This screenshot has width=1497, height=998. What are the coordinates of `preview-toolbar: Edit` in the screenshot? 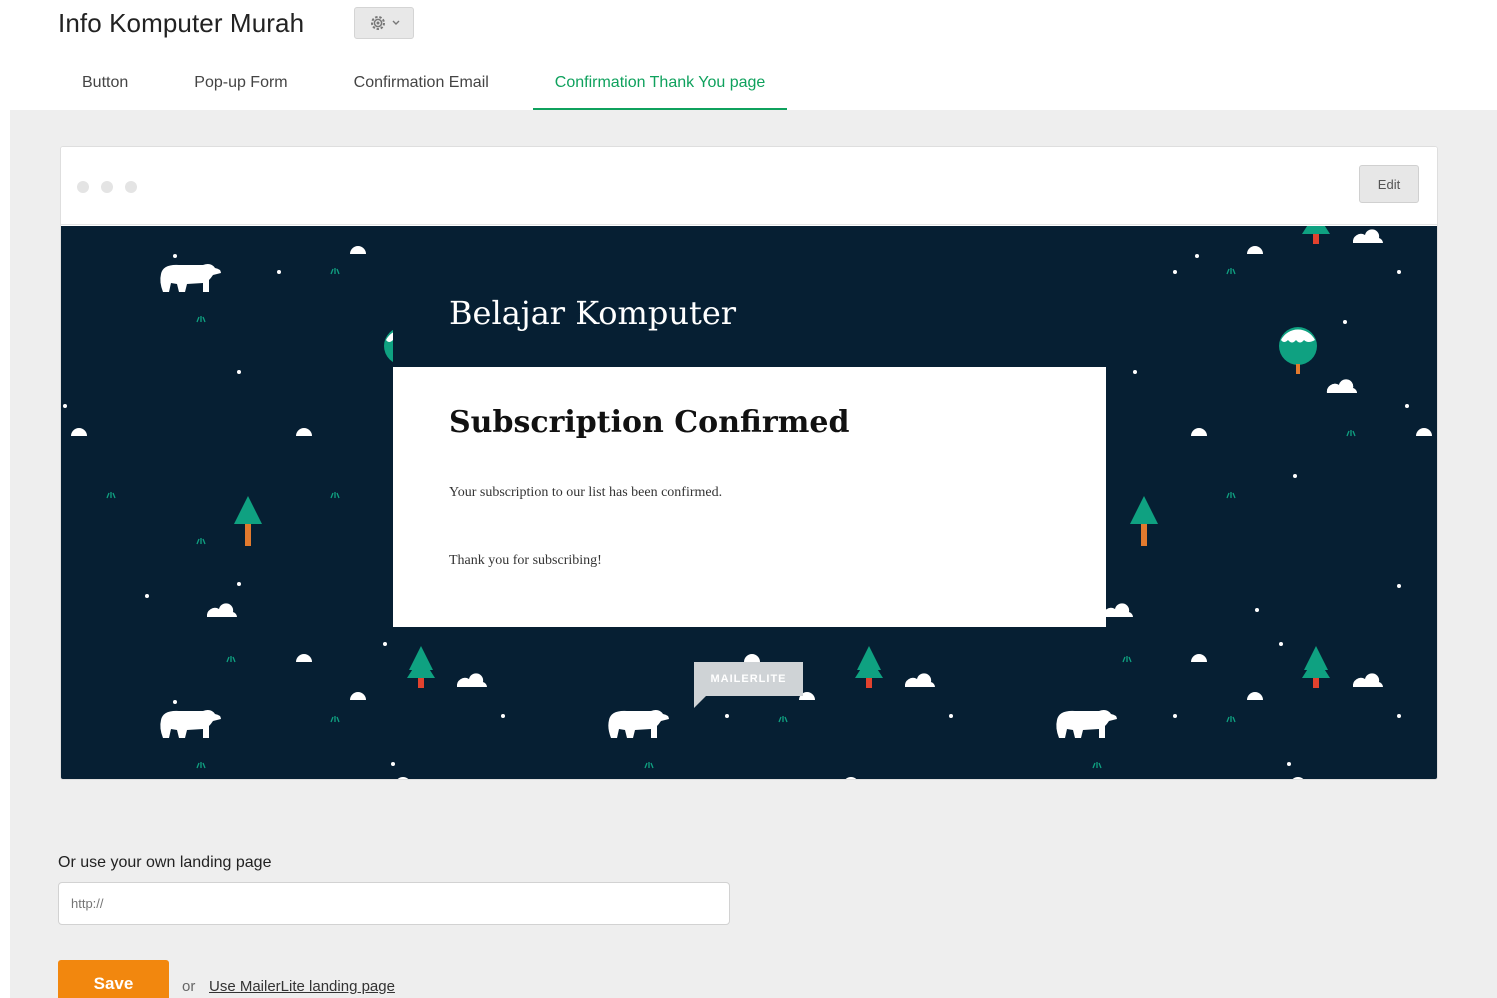 It's located at (749, 186).